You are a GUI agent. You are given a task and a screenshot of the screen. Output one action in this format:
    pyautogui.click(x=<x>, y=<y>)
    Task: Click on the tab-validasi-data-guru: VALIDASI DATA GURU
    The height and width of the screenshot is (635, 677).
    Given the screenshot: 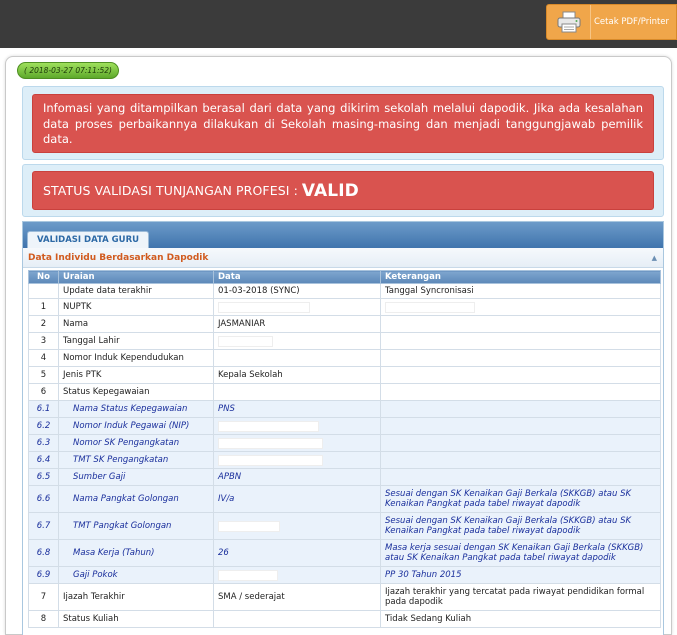 What is the action you would take?
    pyautogui.click(x=88, y=239)
    